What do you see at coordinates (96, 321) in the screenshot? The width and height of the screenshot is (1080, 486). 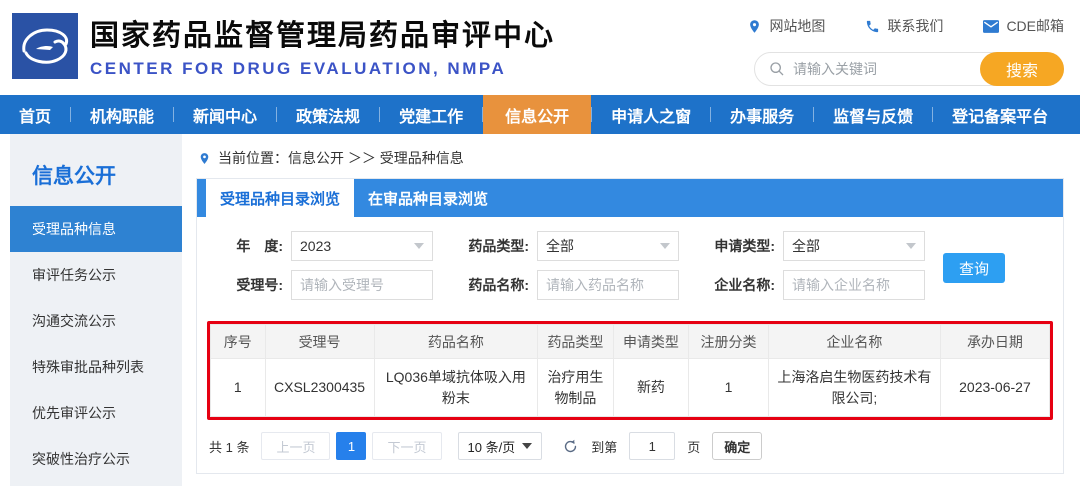 I see `sidebar-item-communication: 沟通交流公示` at bounding box center [96, 321].